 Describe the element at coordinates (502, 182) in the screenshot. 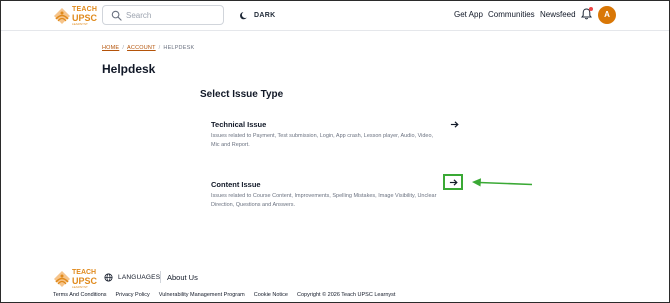

I see `annotation-arrow-icon` at that location.